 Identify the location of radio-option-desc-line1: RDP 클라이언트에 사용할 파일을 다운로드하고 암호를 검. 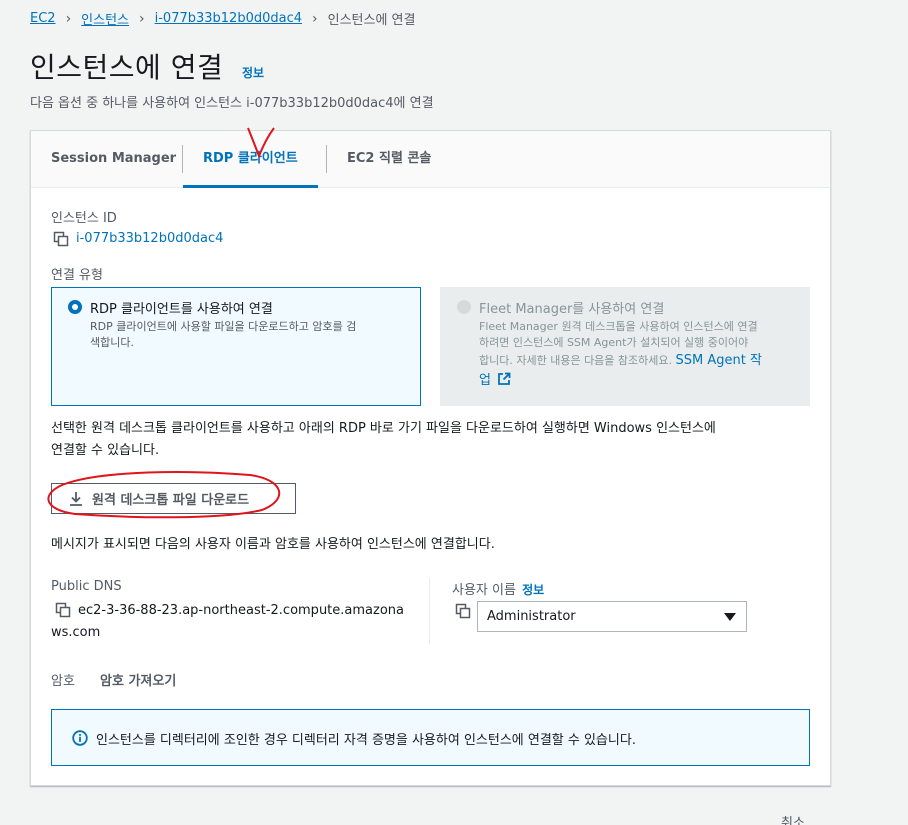
(223, 326).